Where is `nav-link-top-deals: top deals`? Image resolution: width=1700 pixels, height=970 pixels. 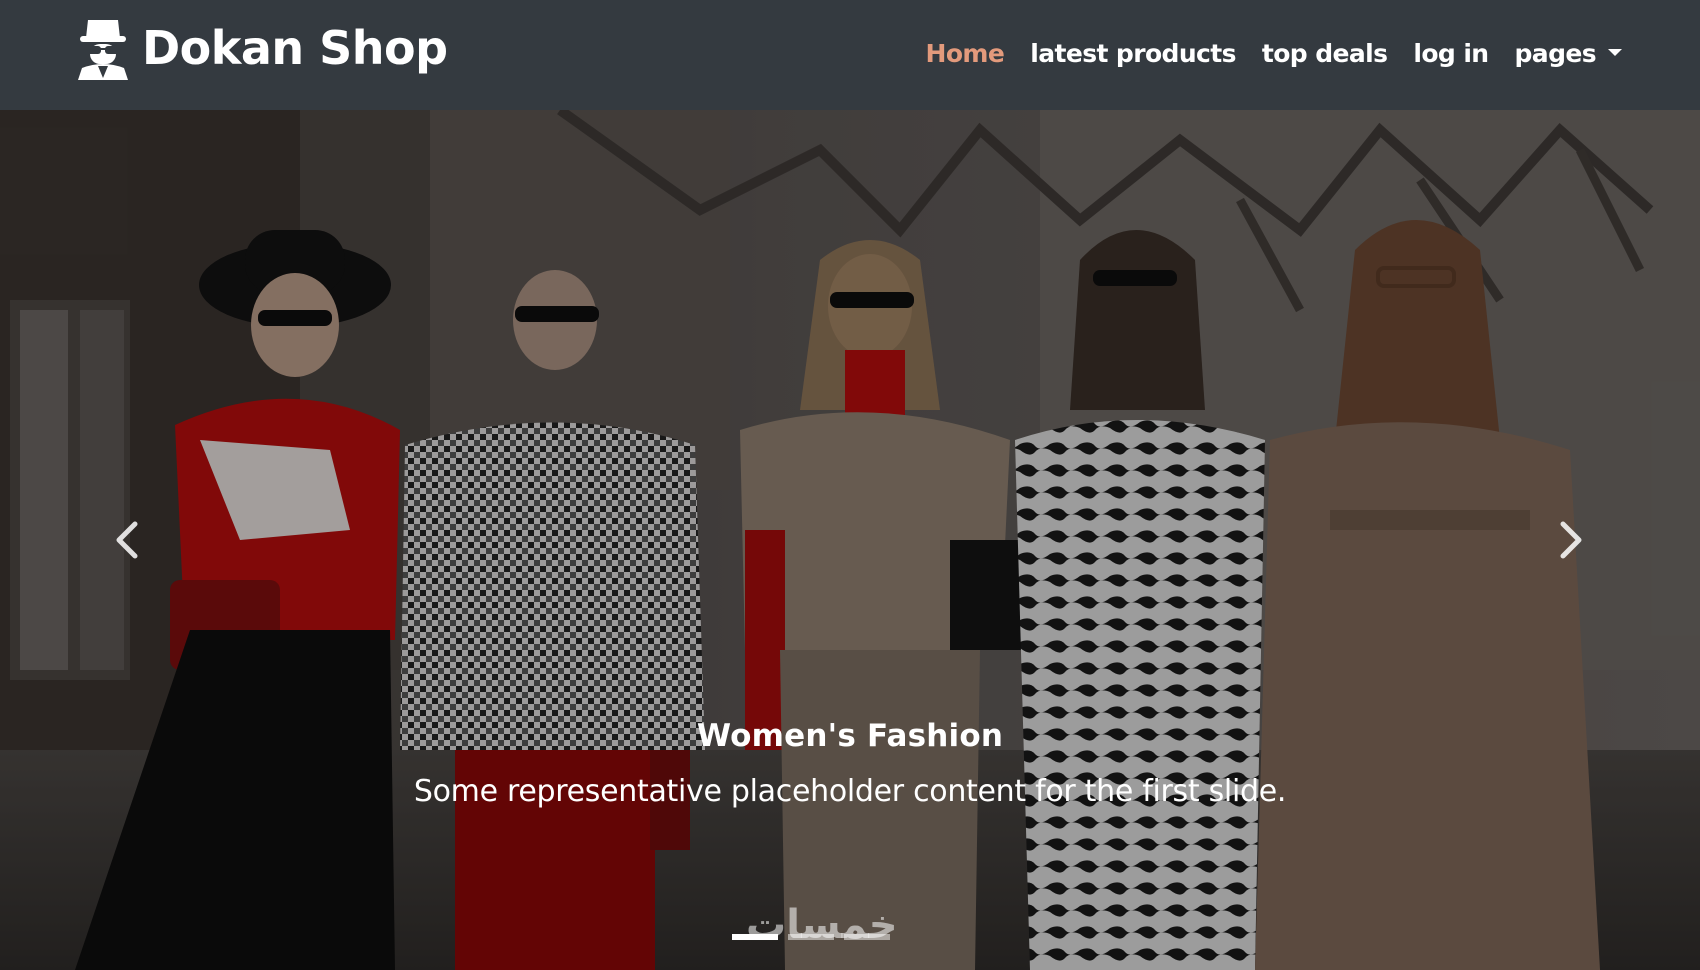 nav-link-top-deals: top deals is located at coordinates (1325, 54).